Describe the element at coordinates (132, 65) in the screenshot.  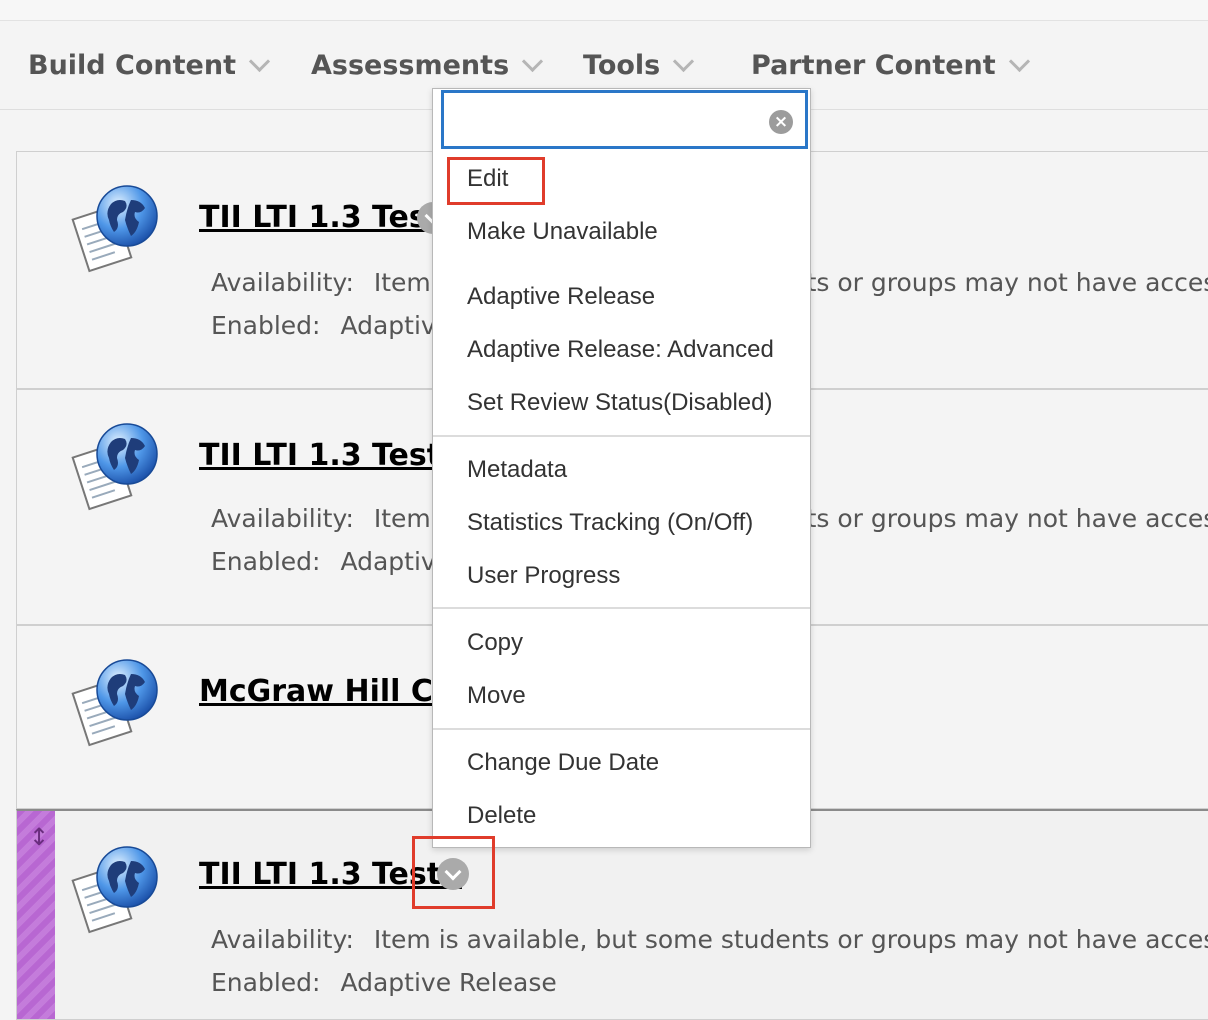
I see `menu-build-content-label: Build Content` at that location.